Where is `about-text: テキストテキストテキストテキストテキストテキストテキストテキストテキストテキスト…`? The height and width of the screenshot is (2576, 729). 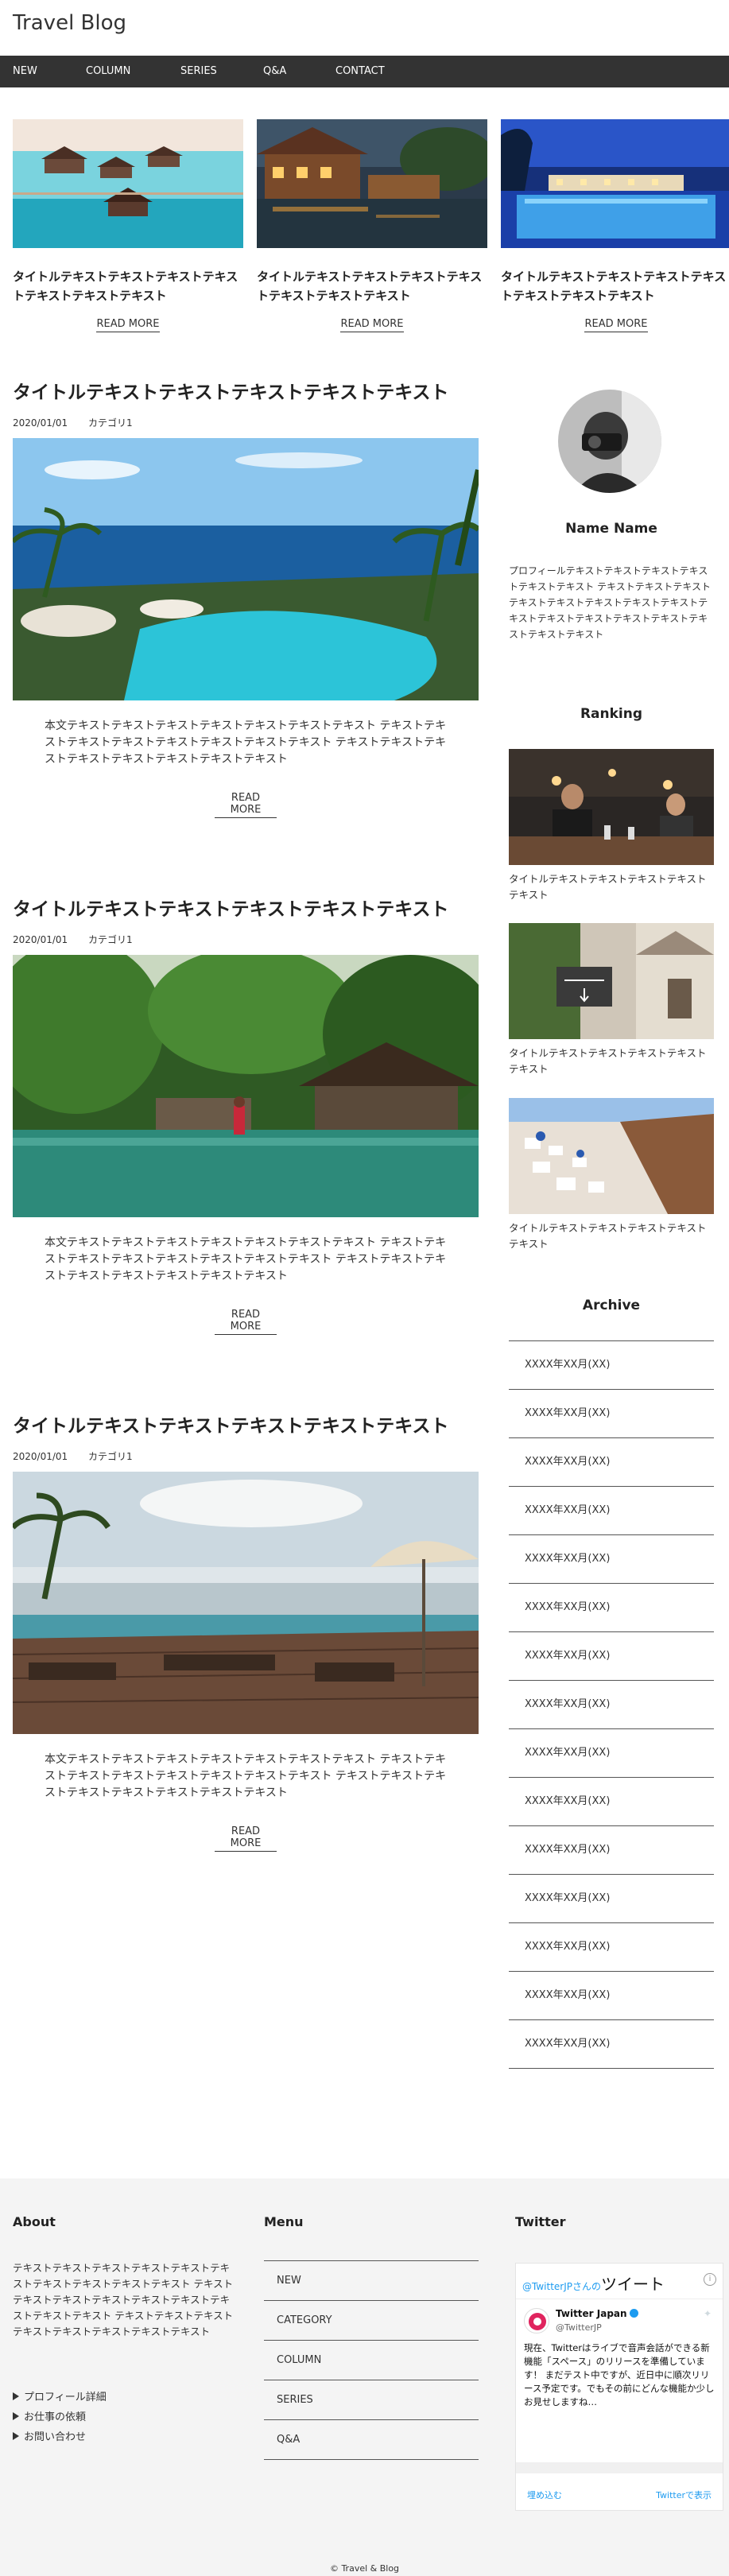
about-text: テキストテキストテキストテキストテキストテキストテキストテキストテキストテキスト… is located at coordinates (123, 2299).